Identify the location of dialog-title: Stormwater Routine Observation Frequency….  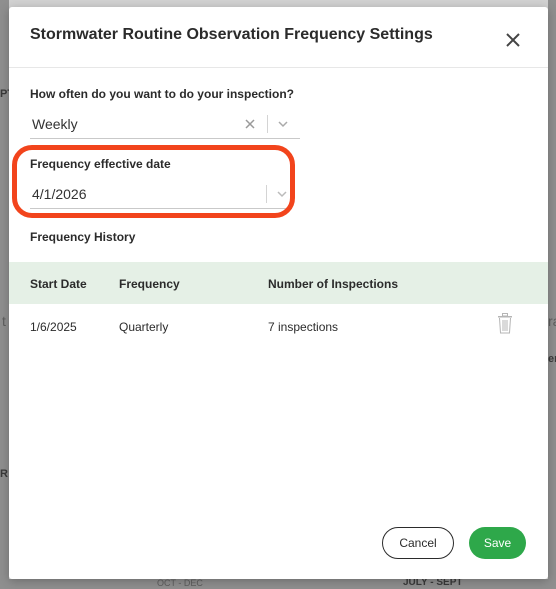
(231, 34).